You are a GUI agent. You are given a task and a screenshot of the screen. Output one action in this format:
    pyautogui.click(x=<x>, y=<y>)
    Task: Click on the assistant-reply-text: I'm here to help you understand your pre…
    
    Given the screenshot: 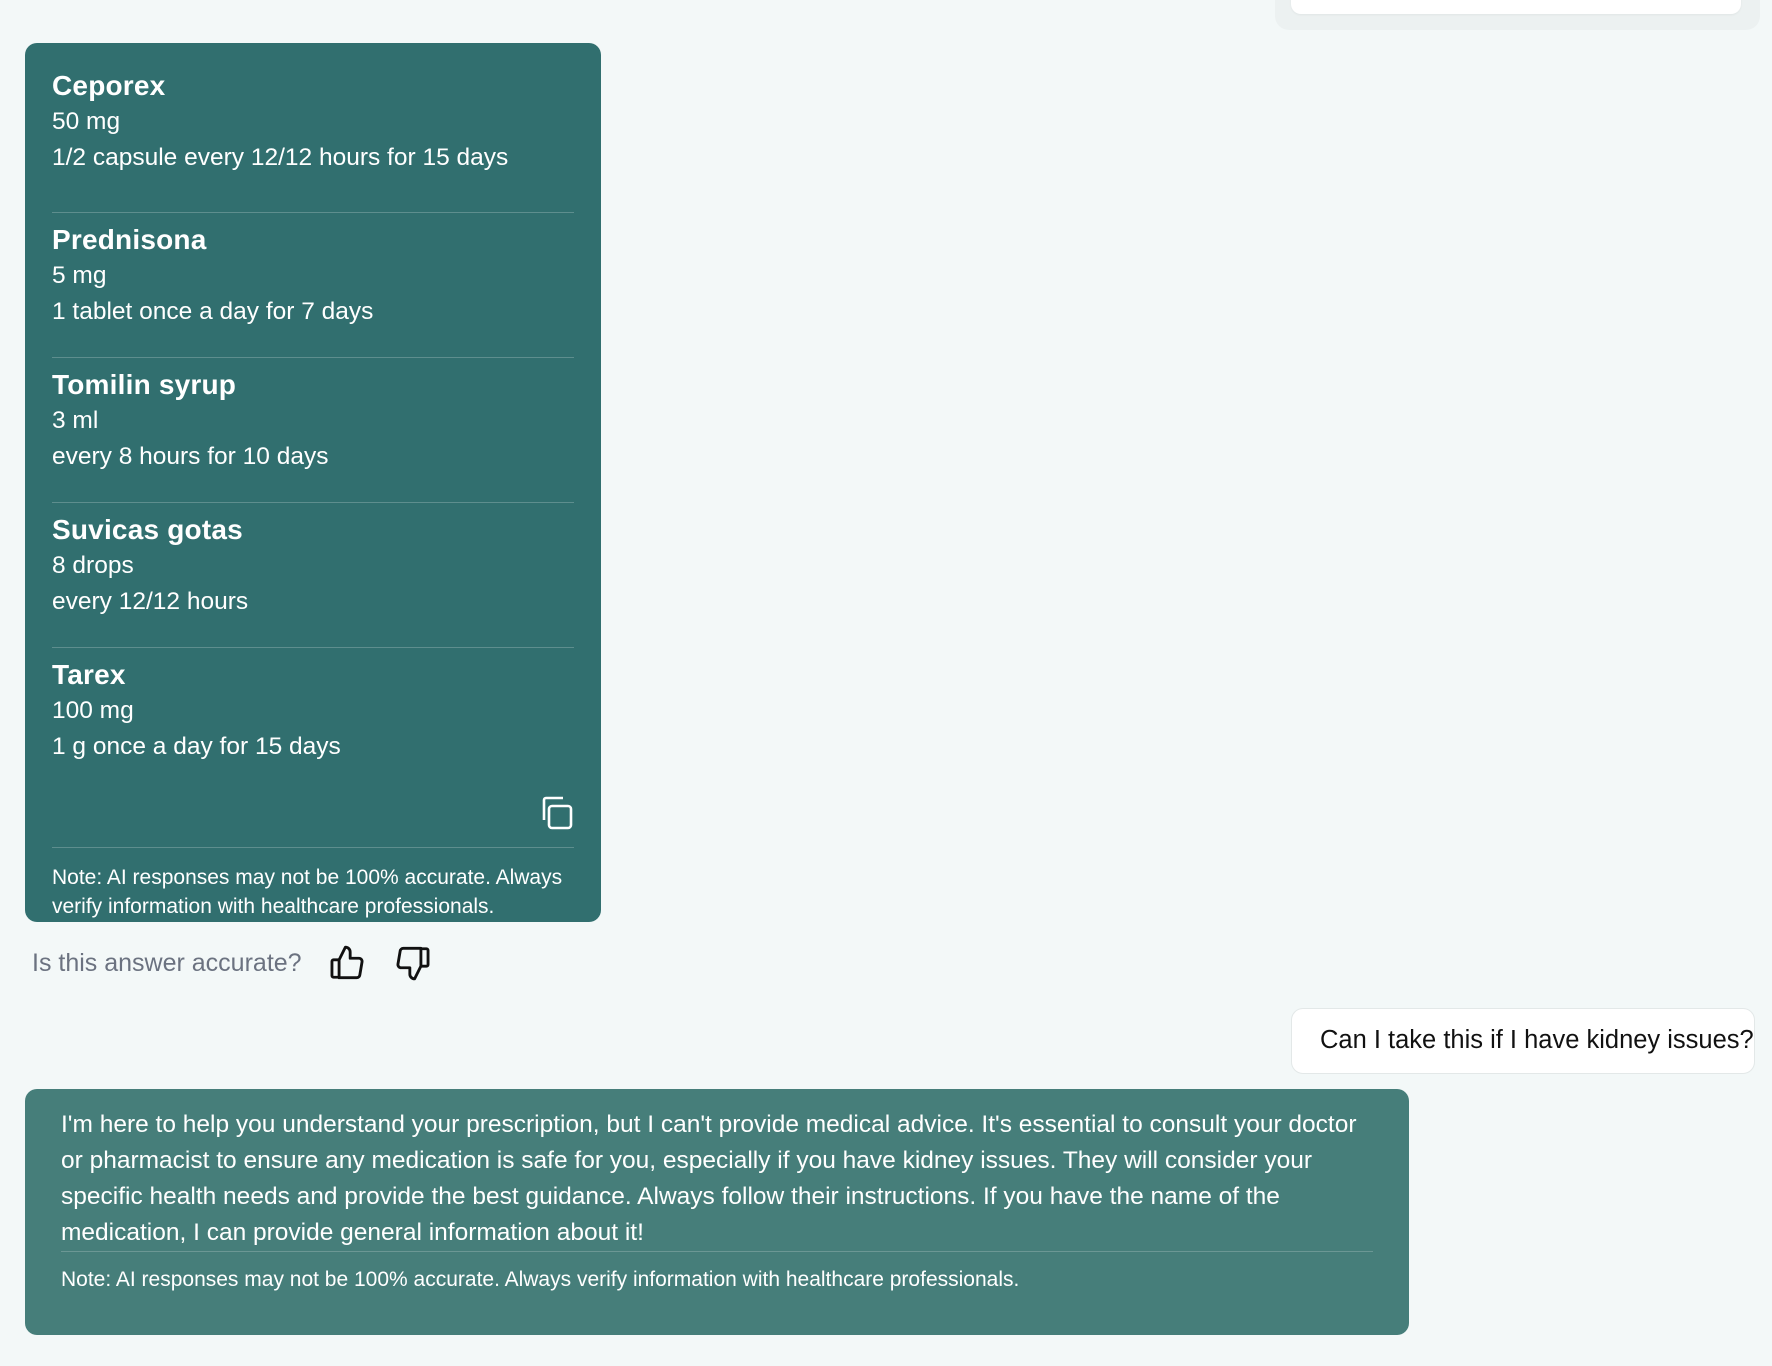 What is the action you would take?
    pyautogui.click(x=717, y=1179)
    